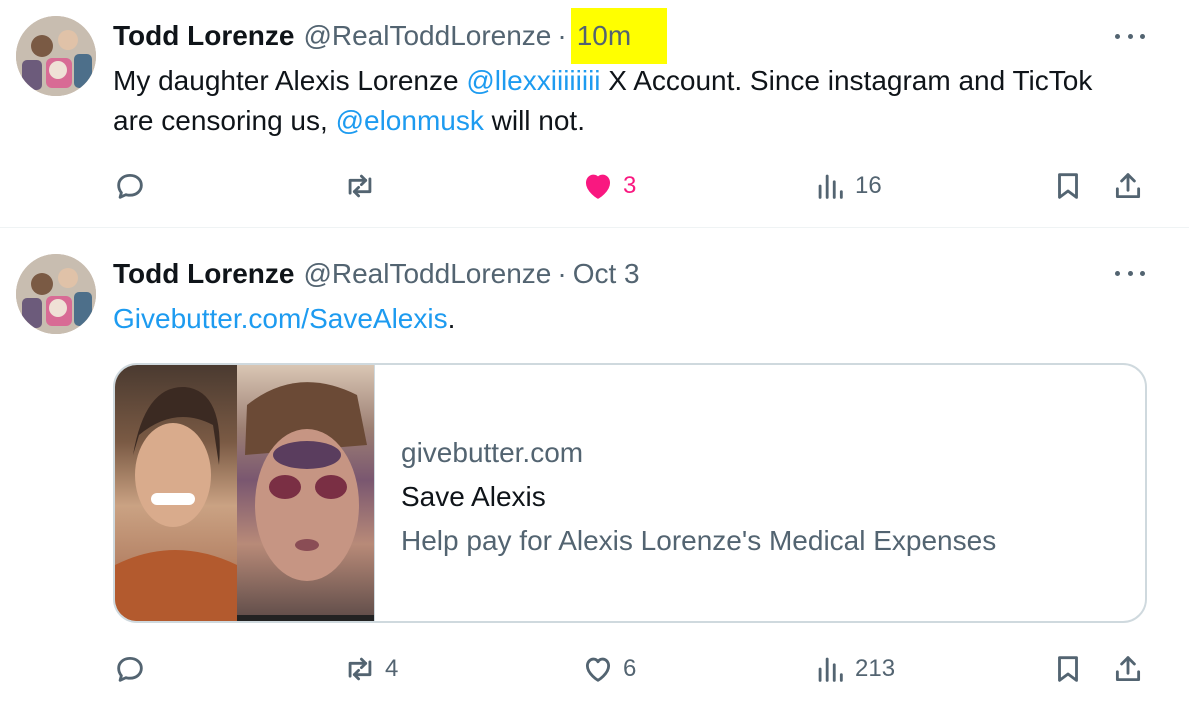 The image size is (1189, 712). Describe the element at coordinates (619, 36) in the screenshot. I see `tweet-timestamp: 10m` at that location.